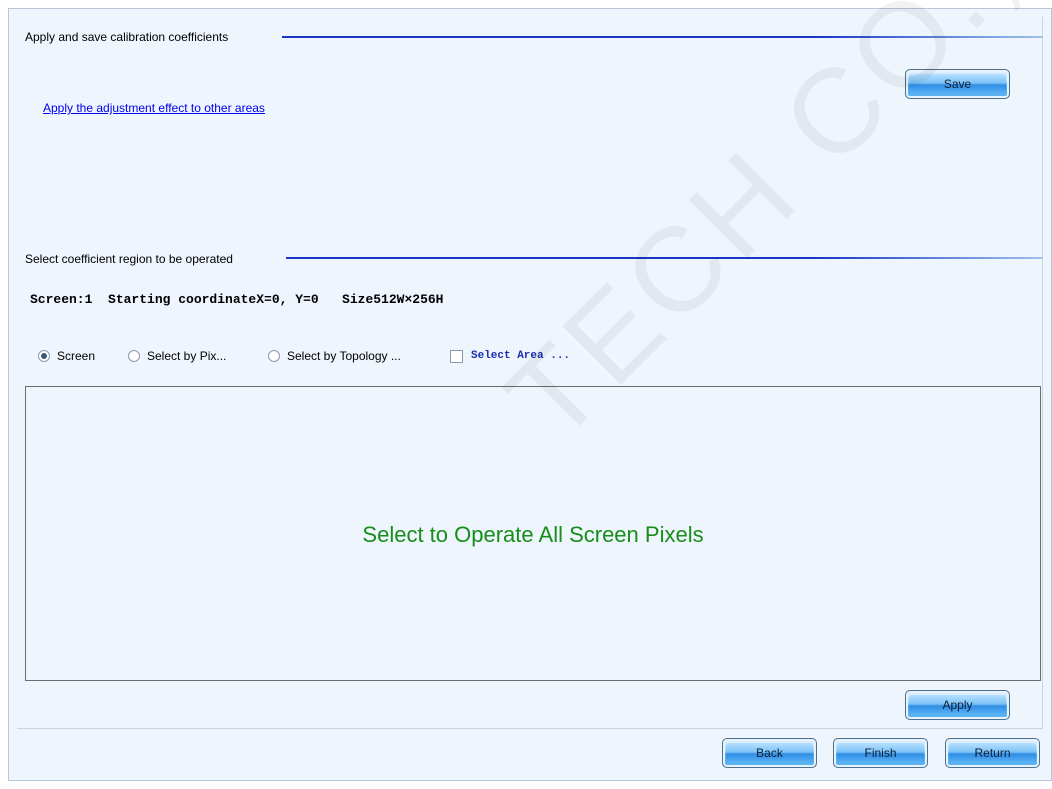 The image size is (1052, 789). I want to click on region-group-title: Select coefficient region to be operated, so click(129, 259).